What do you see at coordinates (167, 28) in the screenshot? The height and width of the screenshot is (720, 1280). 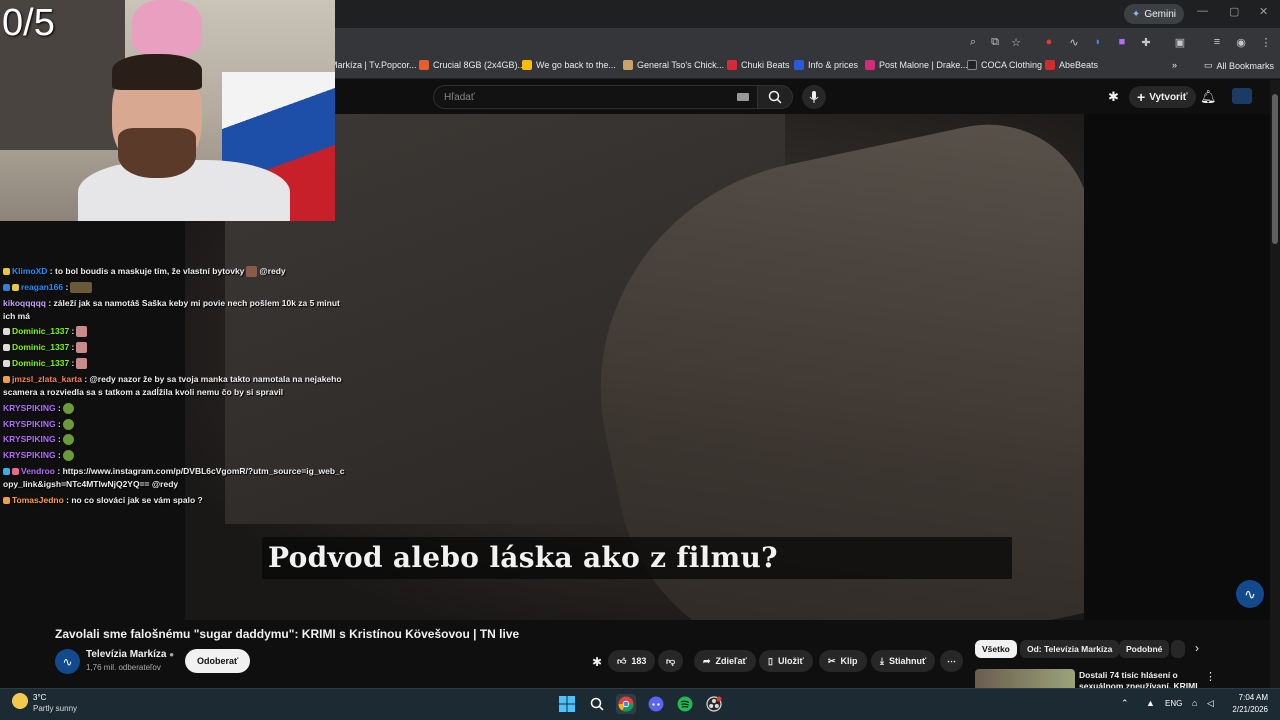 I see `webcam-plush-toy` at bounding box center [167, 28].